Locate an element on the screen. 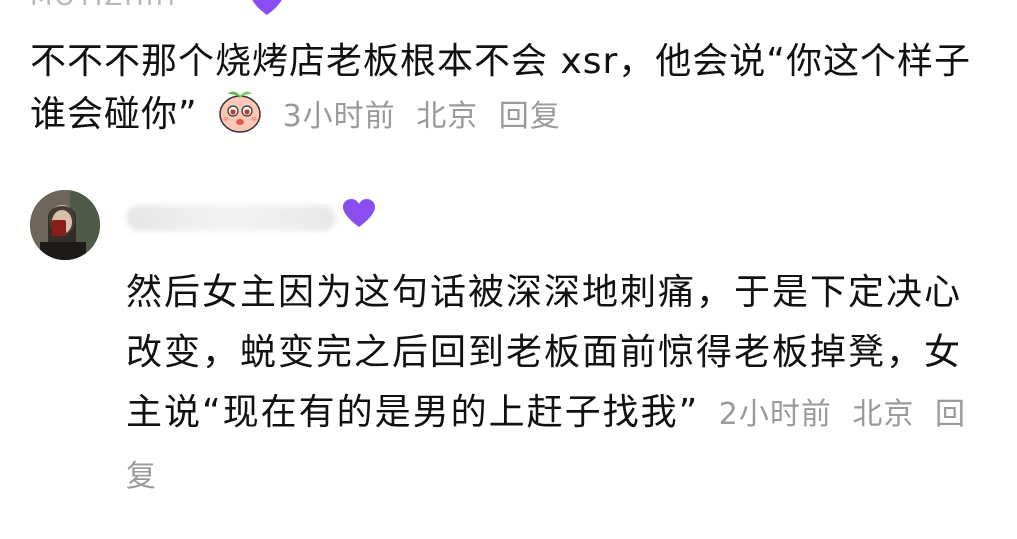 The height and width of the screenshot is (539, 1017). avatar-photo is located at coordinates (65, 225).